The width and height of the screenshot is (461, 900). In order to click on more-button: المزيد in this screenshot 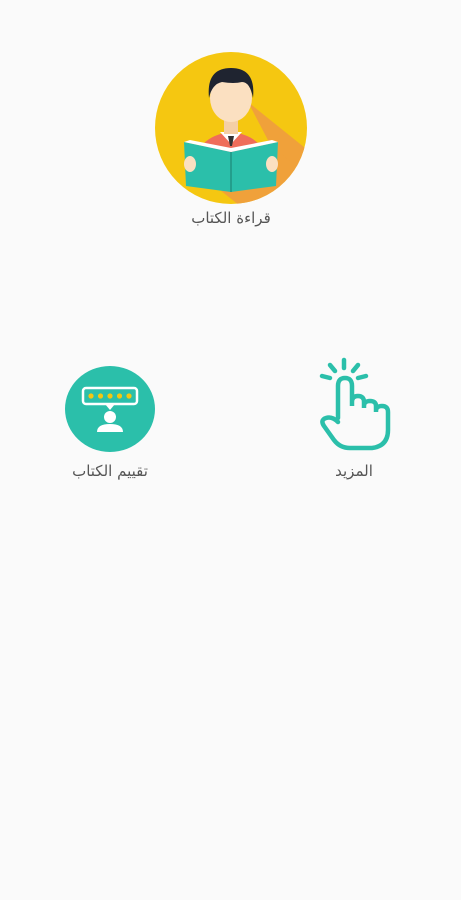, I will do `click(354, 418)`.